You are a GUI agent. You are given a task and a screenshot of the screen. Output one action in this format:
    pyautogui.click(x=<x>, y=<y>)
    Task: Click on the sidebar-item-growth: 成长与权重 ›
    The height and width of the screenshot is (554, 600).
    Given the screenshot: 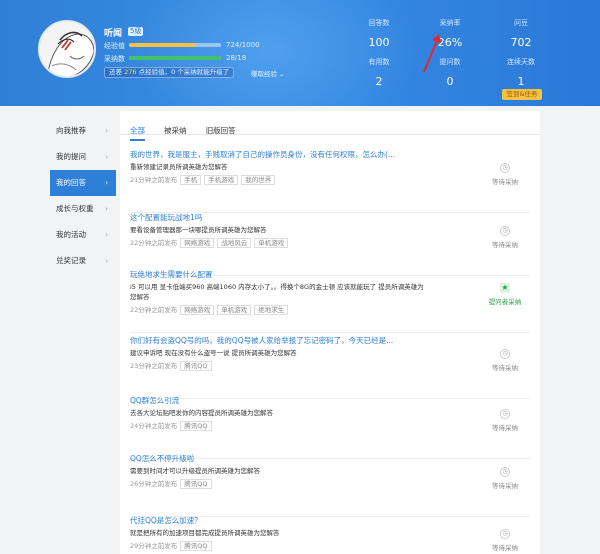 What is the action you would take?
    pyautogui.click(x=83, y=209)
    